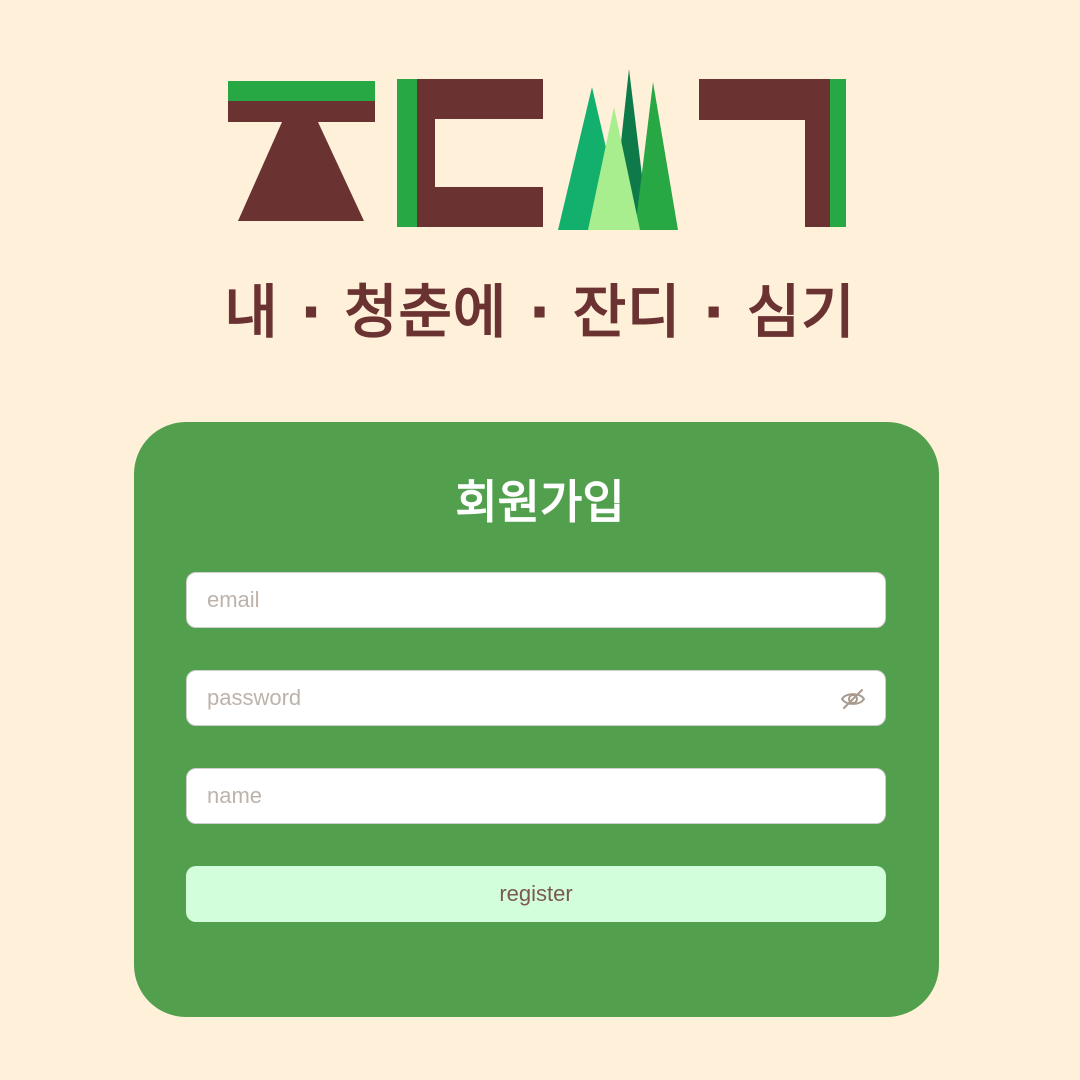  I want to click on logo-giyeok-stem, so click(817, 153).